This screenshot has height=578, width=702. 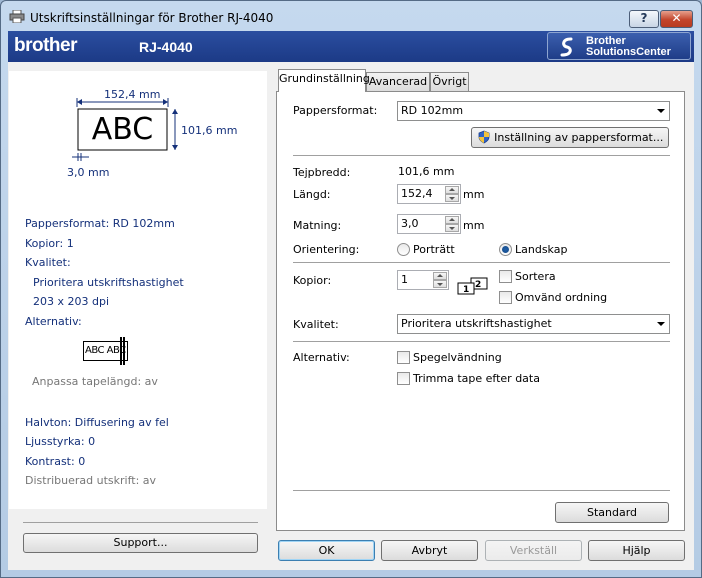 What do you see at coordinates (398, 81) in the screenshot?
I see `tab-advanced: Avancerad` at bounding box center [398, 81].